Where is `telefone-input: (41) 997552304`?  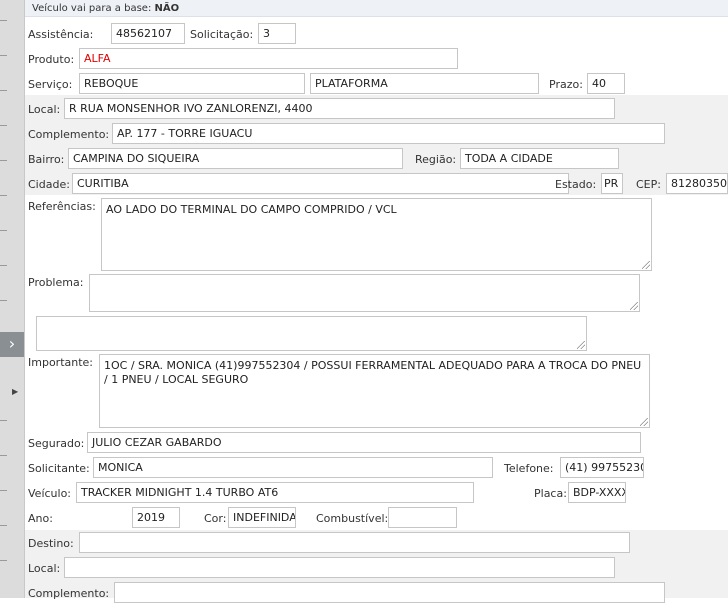
telefone-input: (41) 997552304 is located at coordinates (602, 467).